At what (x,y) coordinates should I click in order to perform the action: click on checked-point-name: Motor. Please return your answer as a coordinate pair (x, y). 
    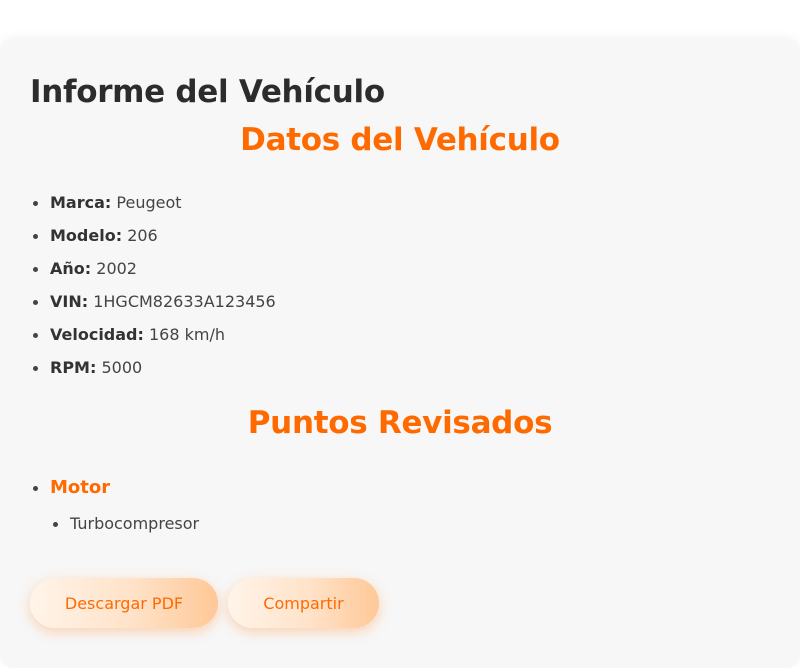
    Looking at the image, I should click on (80, 487).